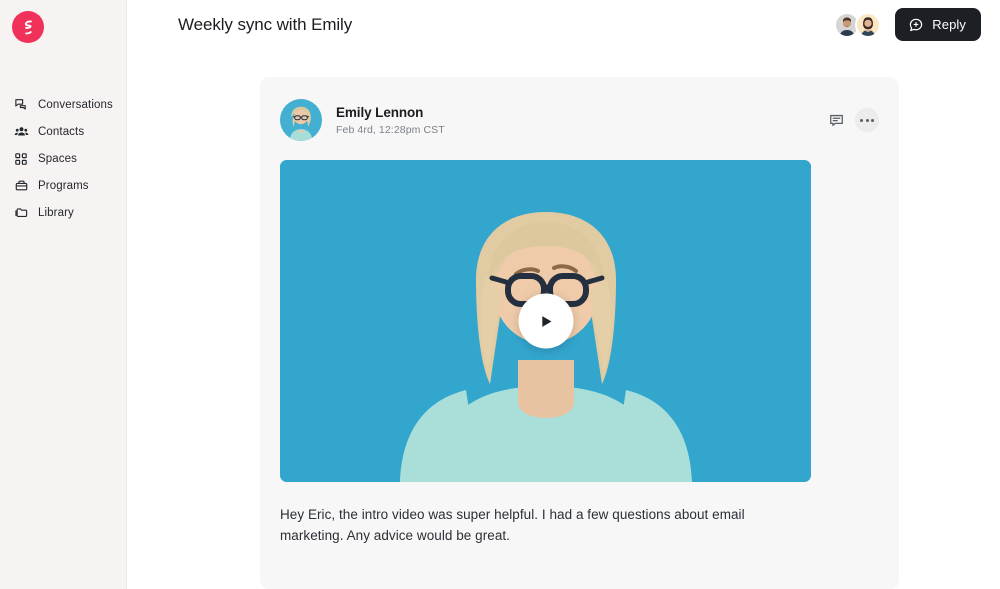 The image size is (1000, 589). I want to click on sidebar-item-conversations: Conversations, so click(63, 104).